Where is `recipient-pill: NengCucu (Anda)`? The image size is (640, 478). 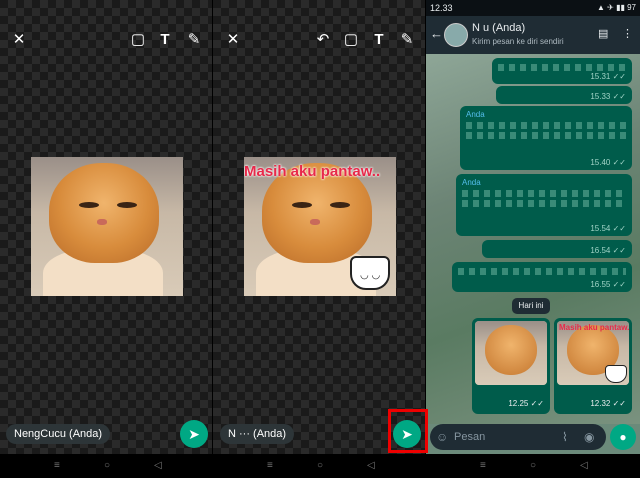 recipient-pill: NengCucu (Anda) is located at coordinates (58, 434).